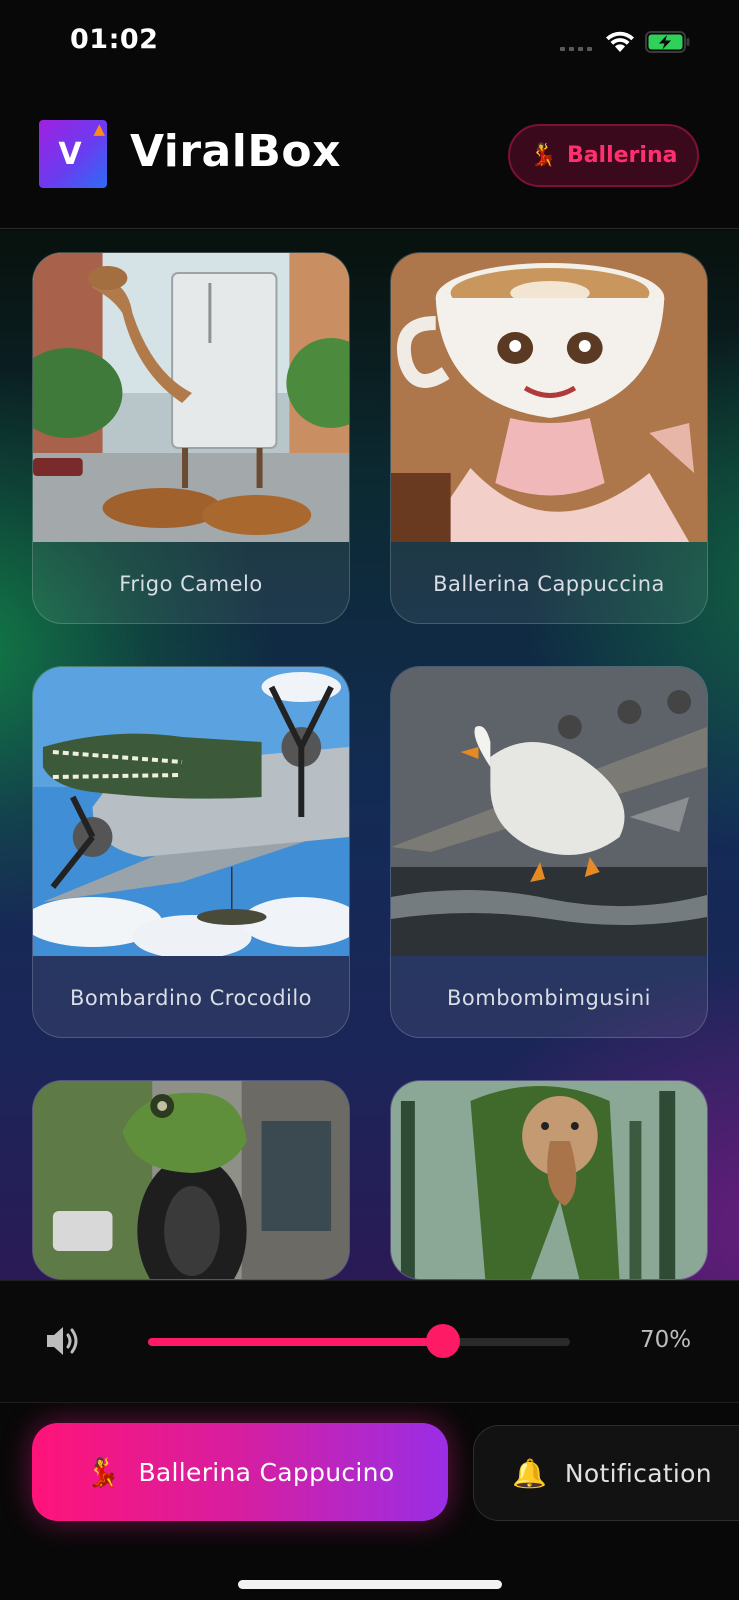 Image resolution: width=739 pixels, height=1600 pixels. I want to click on ballerina-cappucino-button: 💃 Ballerina Cappucino, so click(240, 1472).